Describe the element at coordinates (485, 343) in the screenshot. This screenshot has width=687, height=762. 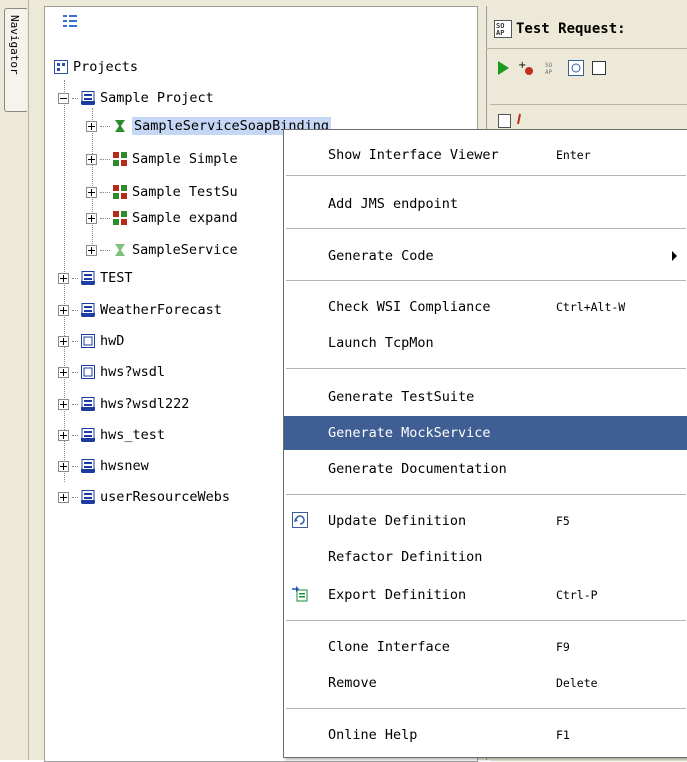
I see `menu-item-launch-tcpmon: Launch TcpMon` at that location.